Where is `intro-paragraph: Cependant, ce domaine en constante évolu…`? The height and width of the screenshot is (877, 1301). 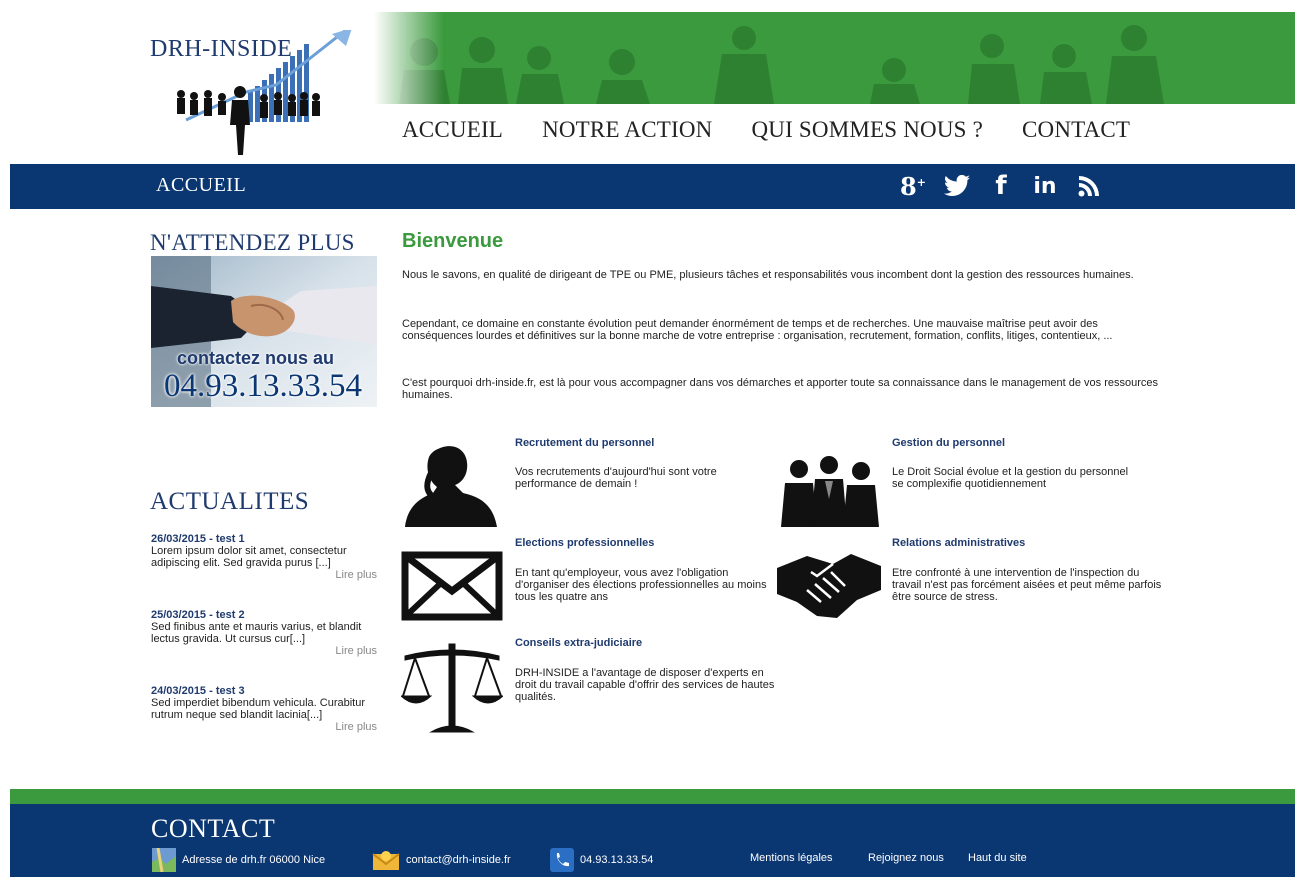 intro-paragraph: Cependant, ce domaine en constante évolu… is located at coordinates (757, 330).